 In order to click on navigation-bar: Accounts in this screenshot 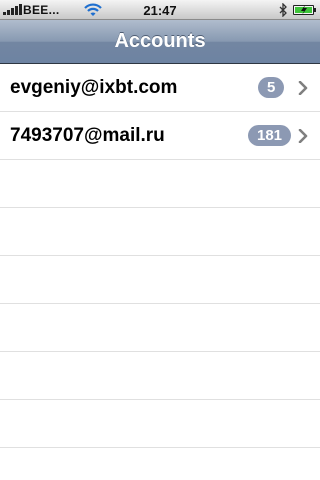, I will do `click(160, 42)`.